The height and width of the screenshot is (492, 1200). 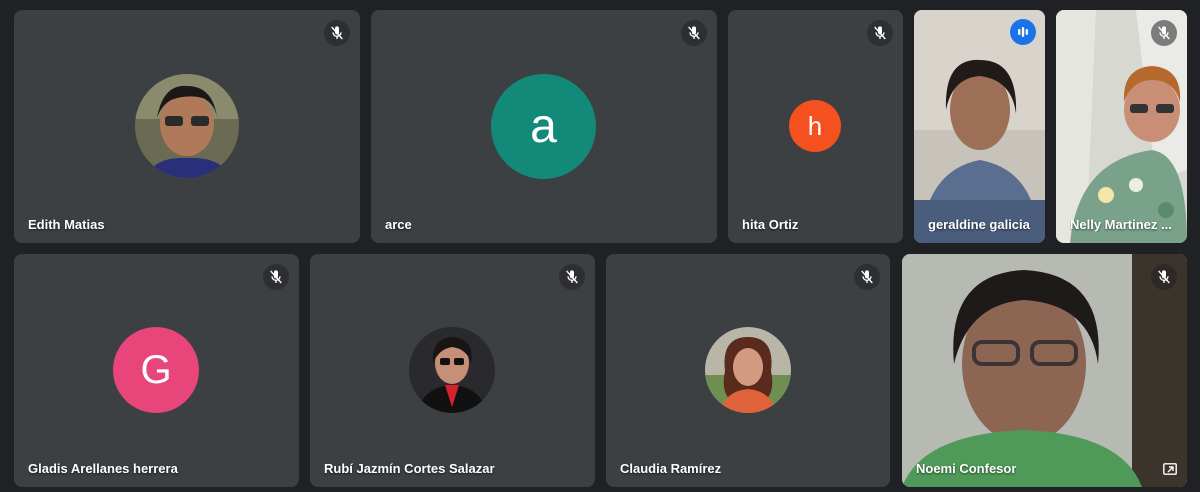 I want to click on participant-tile-geraldine-galicia: geraldine galicia, so click(x=979, y=126).